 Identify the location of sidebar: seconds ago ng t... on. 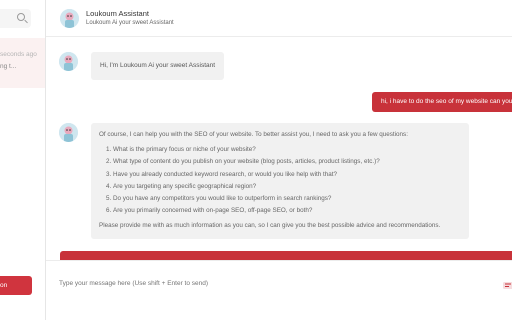
(23, 160).